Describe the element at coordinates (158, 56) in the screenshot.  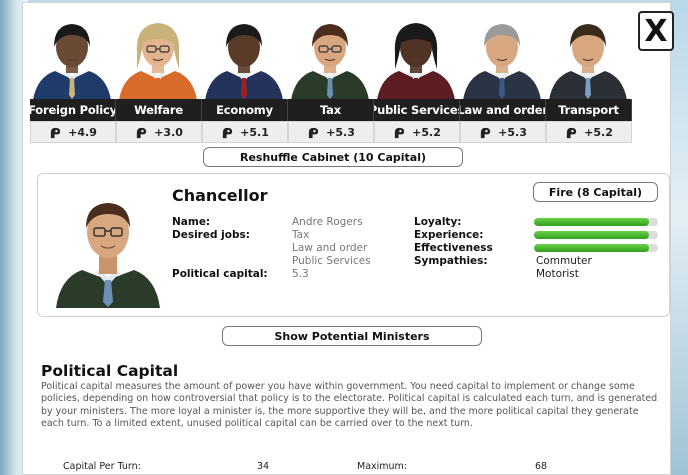
I see `portrait-welfare` at that location.